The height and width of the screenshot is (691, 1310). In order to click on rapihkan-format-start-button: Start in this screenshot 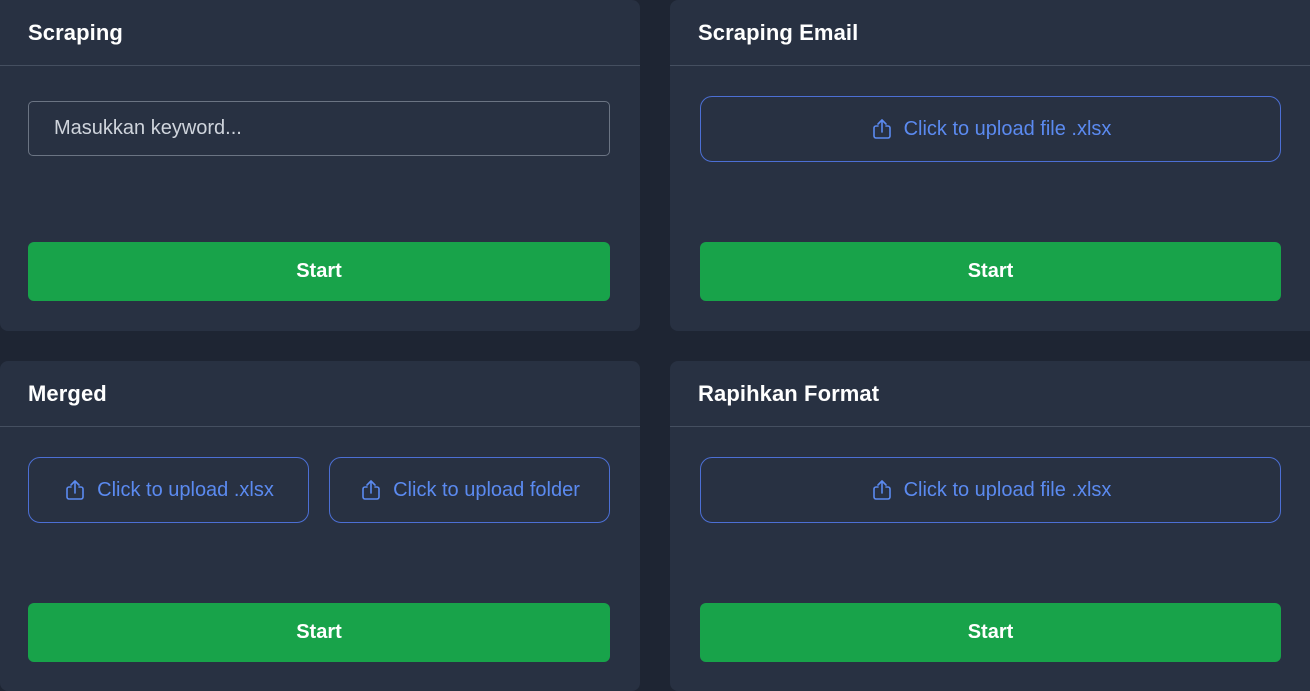, I will do `click(990, 632)`.